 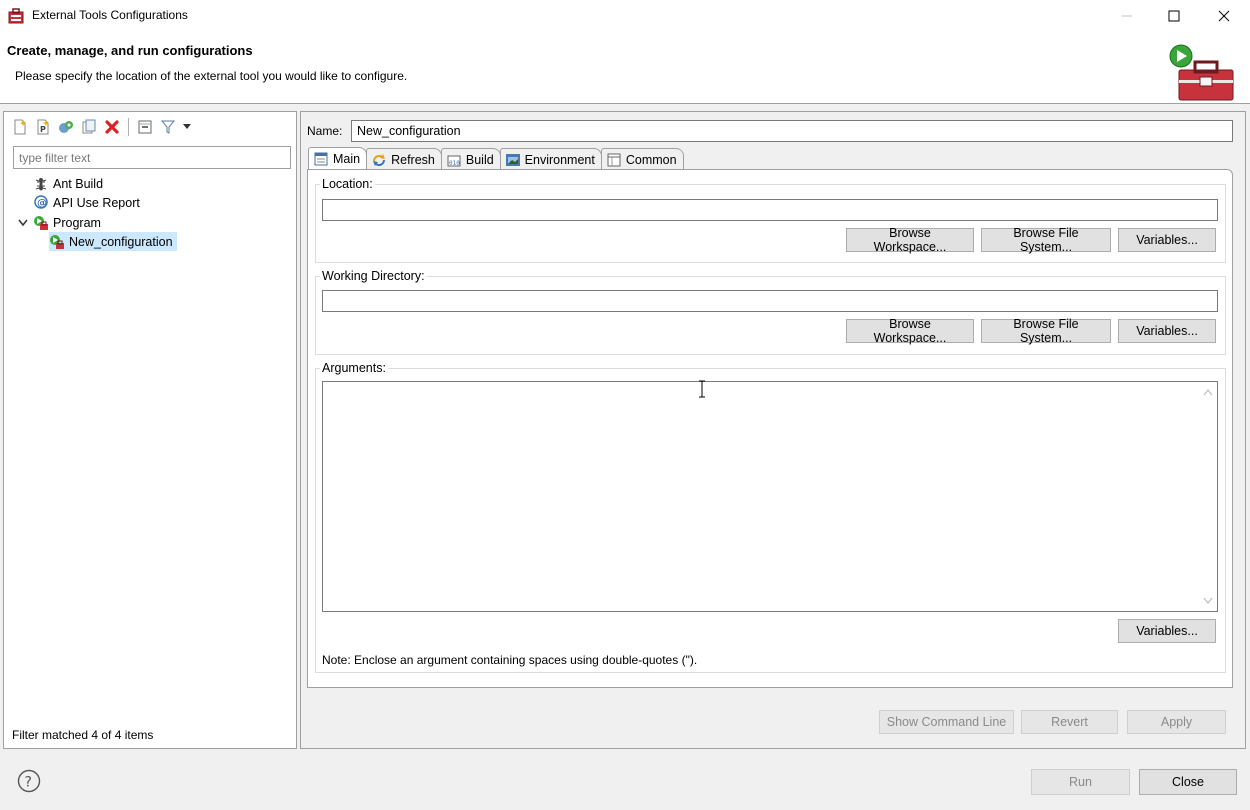 What do you see at coordinates (651, 159) in the screenshot?
I see `tab-label: Common` at bounding box center [651, 159].